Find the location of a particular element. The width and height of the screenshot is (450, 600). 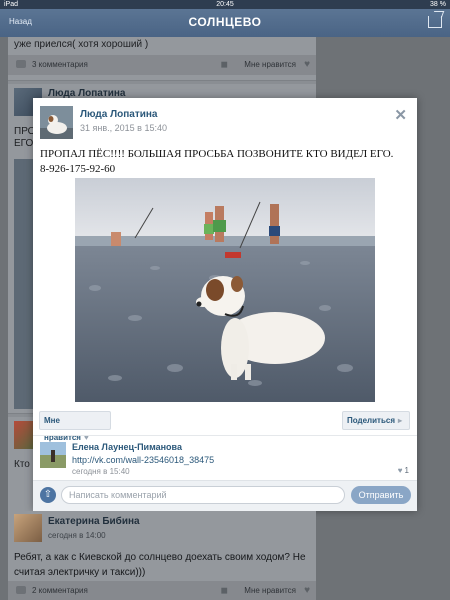

commenter-avatar-image is located at coordinates (53, 455).